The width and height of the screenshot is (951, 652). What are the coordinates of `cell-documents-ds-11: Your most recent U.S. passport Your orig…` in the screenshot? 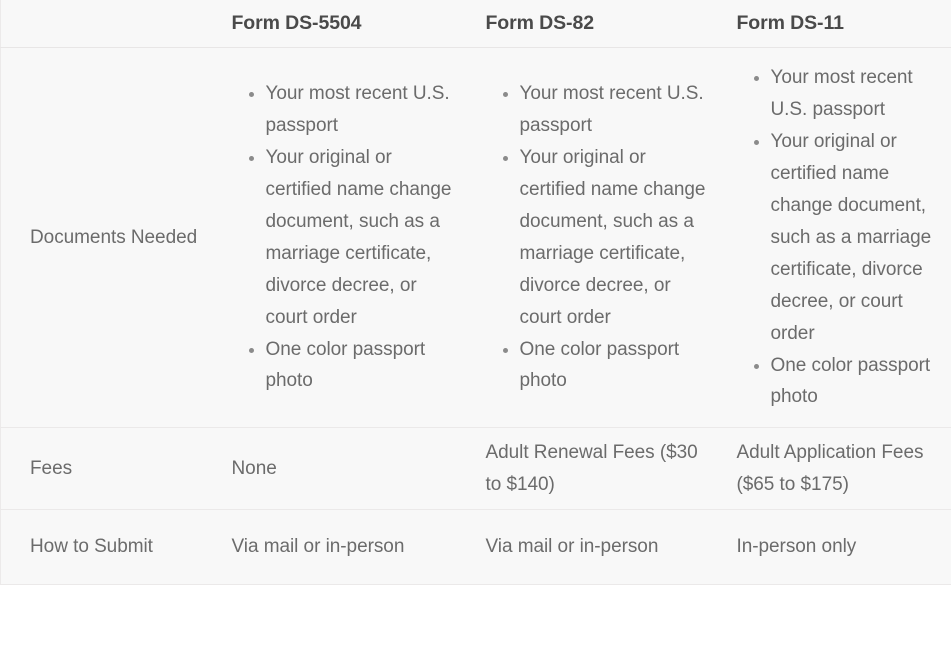 It's located at (835, 238).